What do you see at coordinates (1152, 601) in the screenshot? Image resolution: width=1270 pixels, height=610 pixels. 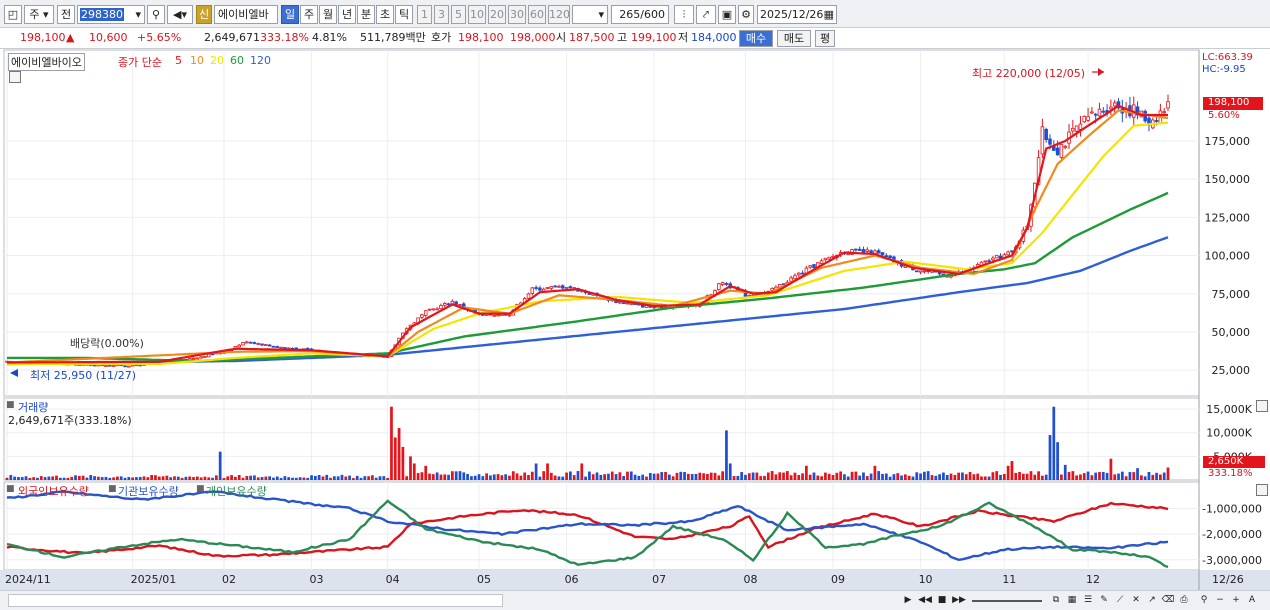 I see `arrow-tool-icon: ↗` at bounding box center [1152, 601].